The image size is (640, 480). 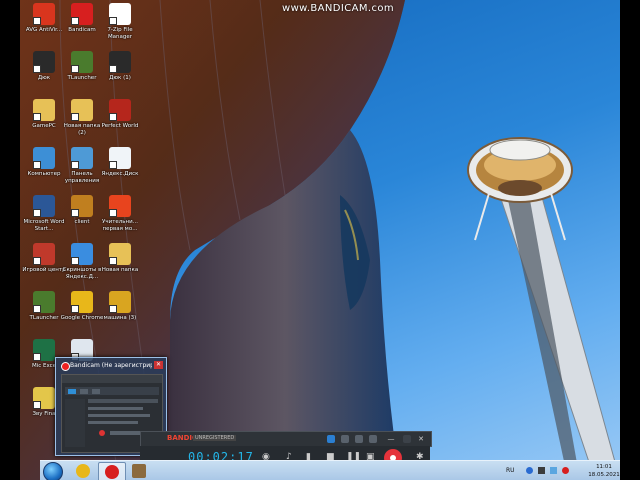 I want to click on yandex-disk-icon, so click(x=120, y=158).